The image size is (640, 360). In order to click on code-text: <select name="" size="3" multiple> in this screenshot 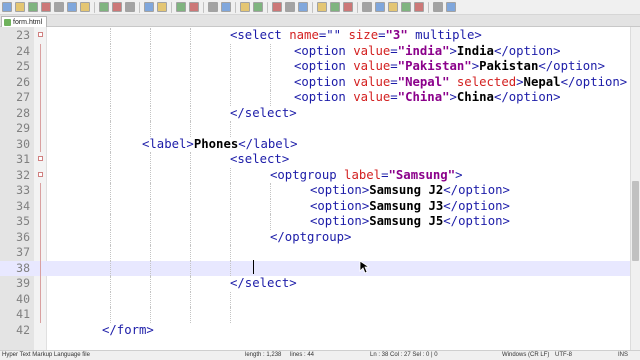, I will do `click(356, 36)`.